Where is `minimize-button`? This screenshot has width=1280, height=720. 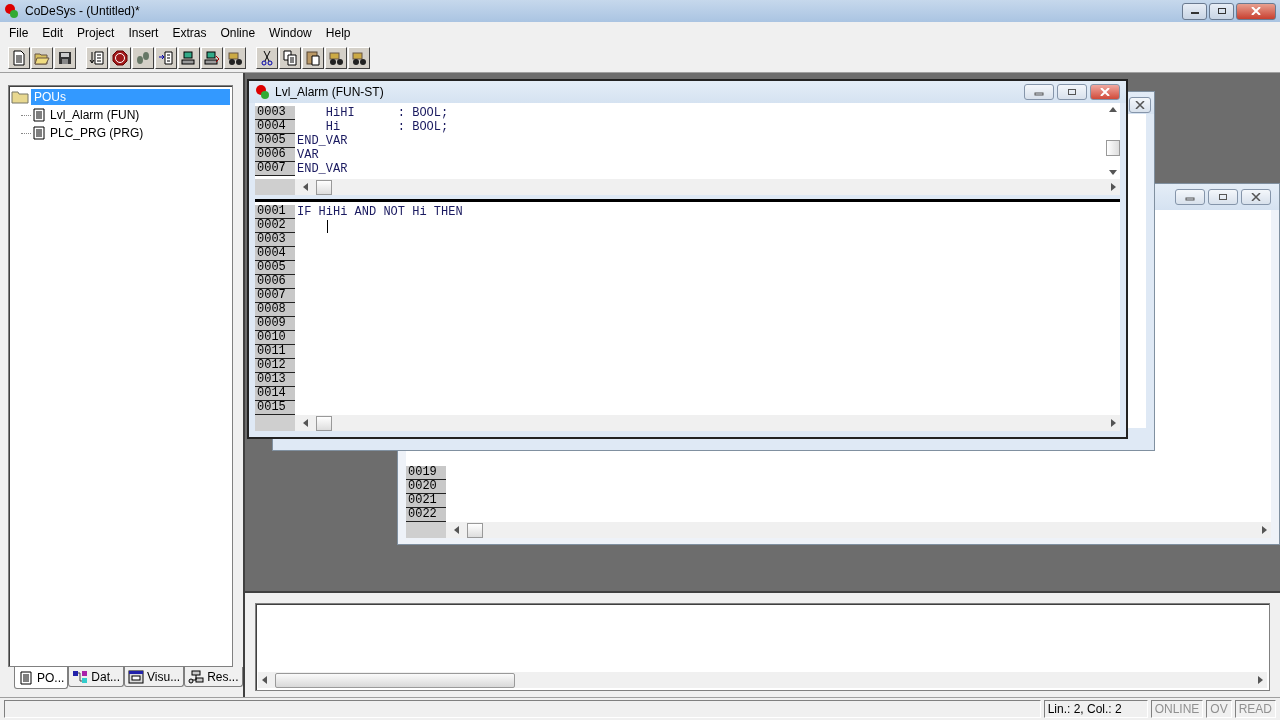 minimize-button is located at coordinates (1194, 11).